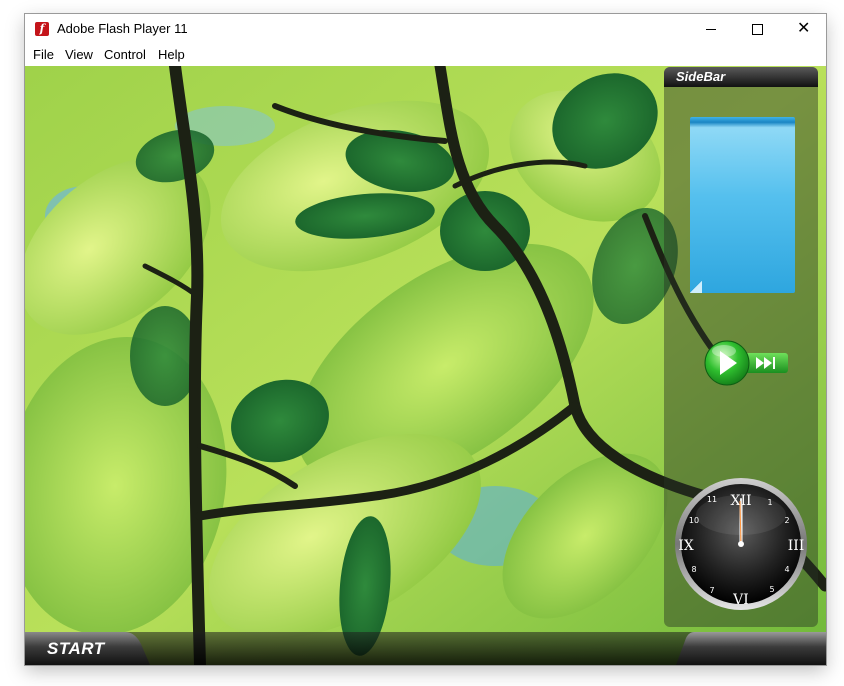  What do you see at coordinates (740, 600) in the screenshot?
I see `clock-numeral-6: VI` at bounding box center [740, 600].